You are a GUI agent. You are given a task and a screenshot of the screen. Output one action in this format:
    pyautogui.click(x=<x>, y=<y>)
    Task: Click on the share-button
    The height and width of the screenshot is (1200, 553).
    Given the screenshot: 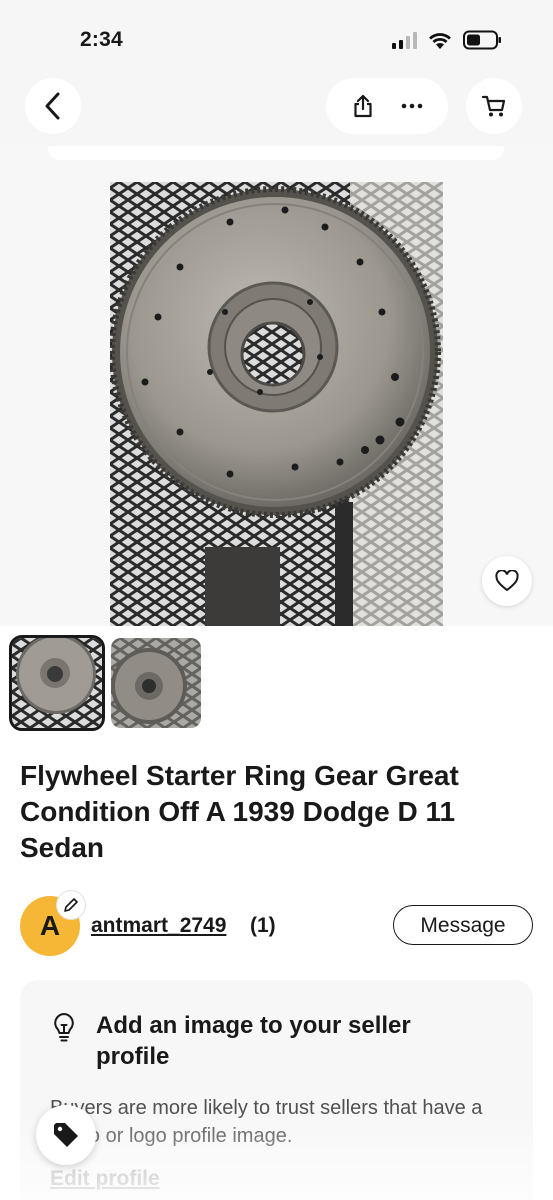 What is the action you would take?
    pyautogui.click(x=363, y=106)
    